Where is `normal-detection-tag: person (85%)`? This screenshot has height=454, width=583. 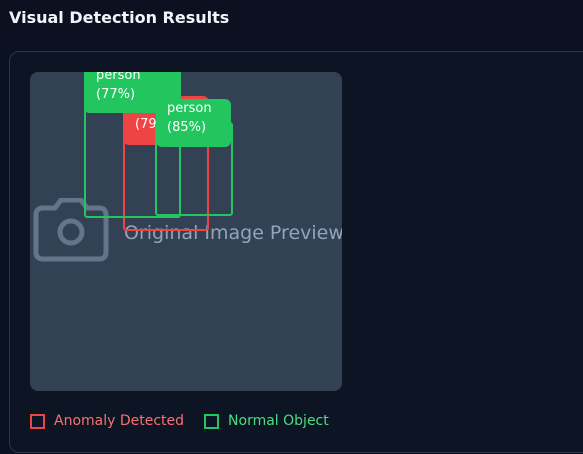
normal-detection-tag: person (85%) is located at coordinates (193, 123).